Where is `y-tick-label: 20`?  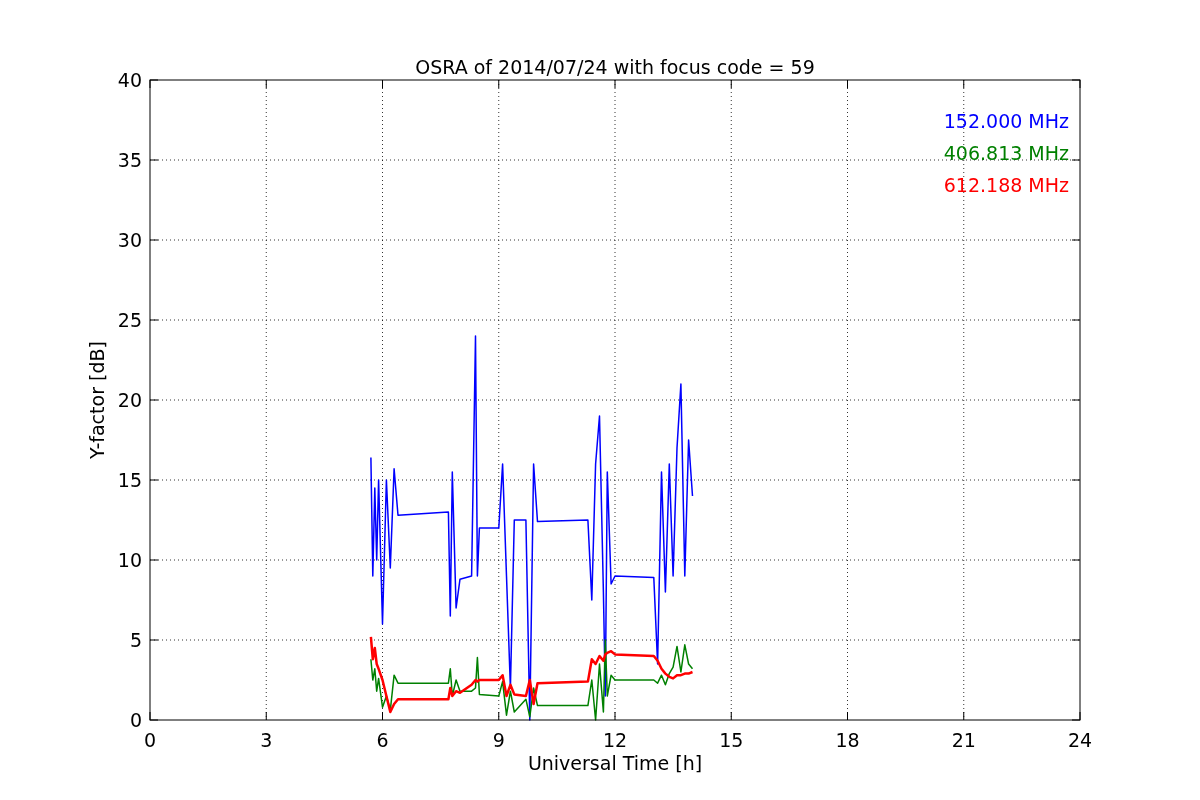
y-tick-label: 20 is located at coordinates (129, 400).